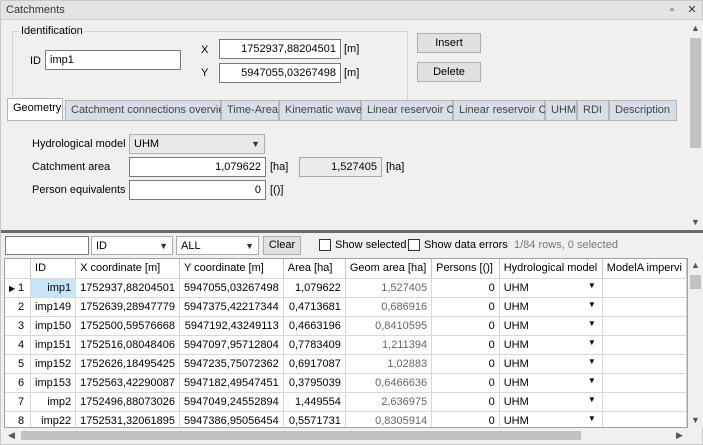  What do you see at coordinates (53, 383) in the screenshot?
I see `cell-id: imp153` at bounding box center [53, 383].